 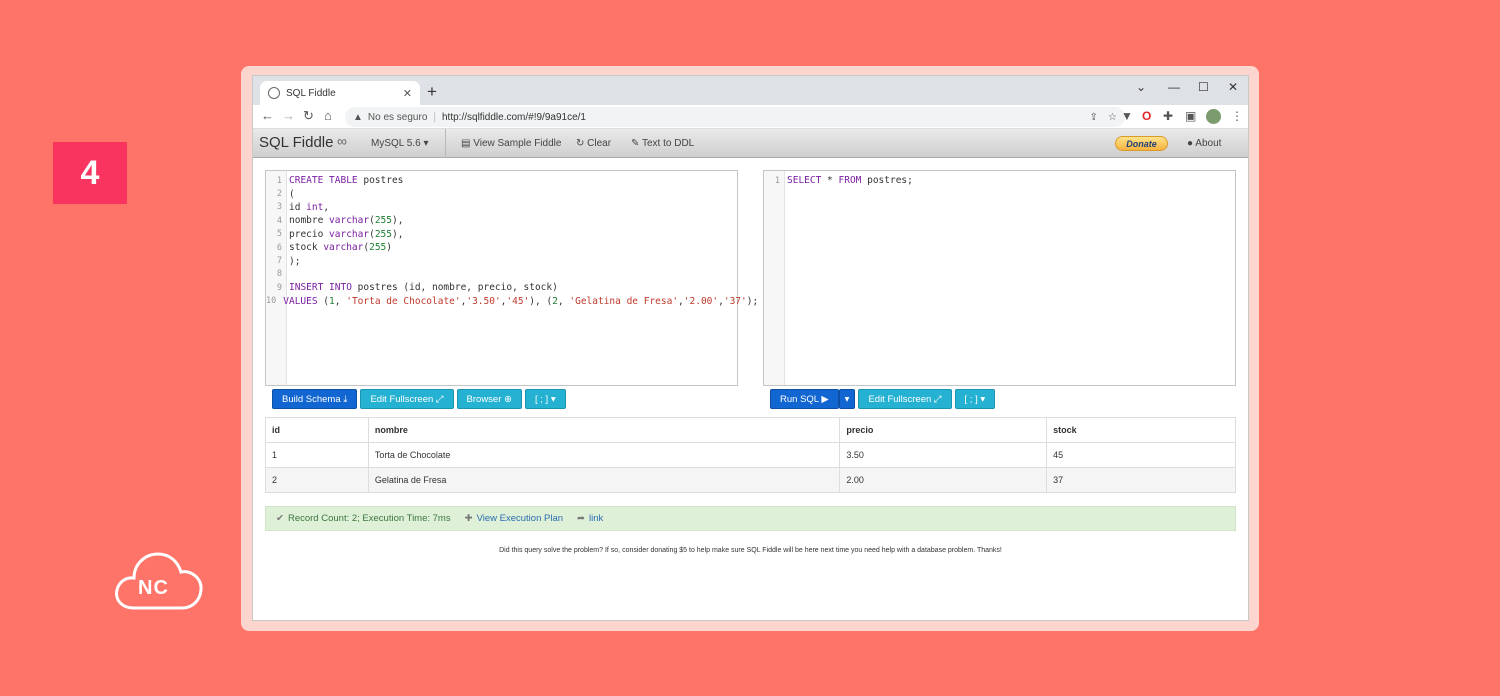 What do you see at coordinates (1203, 87) in the screenshot?
I see `maximize-button: ☐` at bounding box center [1203, 87].